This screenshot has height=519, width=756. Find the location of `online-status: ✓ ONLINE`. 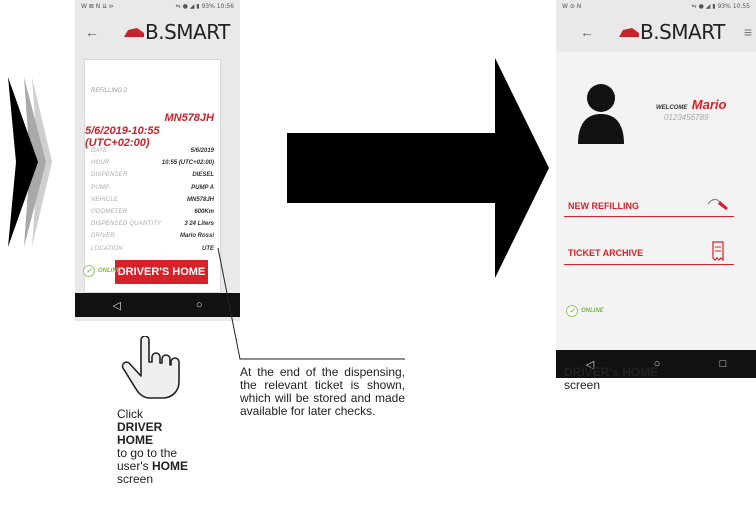

online-status: ✓ ONLINE is located at coordinates (585, 311).